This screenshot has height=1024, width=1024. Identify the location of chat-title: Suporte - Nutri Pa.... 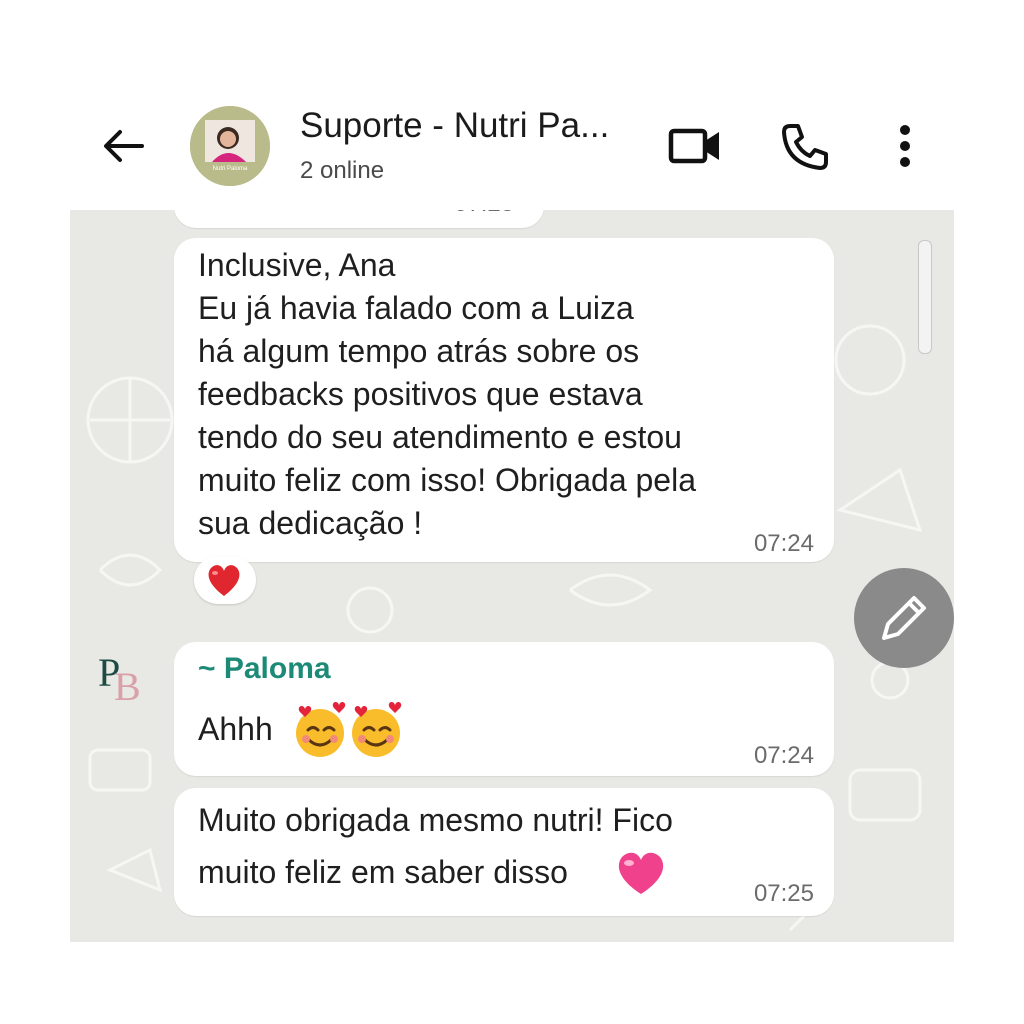
(454, 126).